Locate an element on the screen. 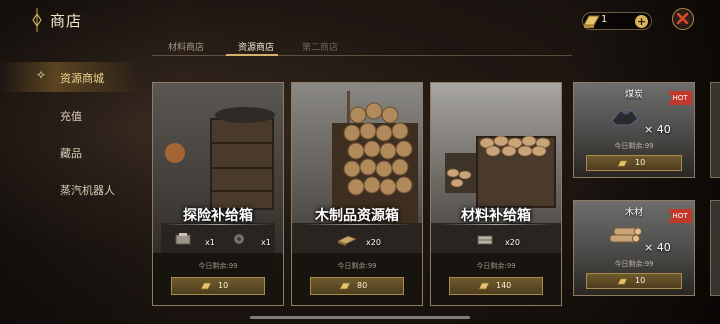 The height and width of the screenshot is (324, 720). shop-card-exploration-supply: 探险补给箱 x1 x1 今日剩余:99 10 is located at coordinates (218, 194).